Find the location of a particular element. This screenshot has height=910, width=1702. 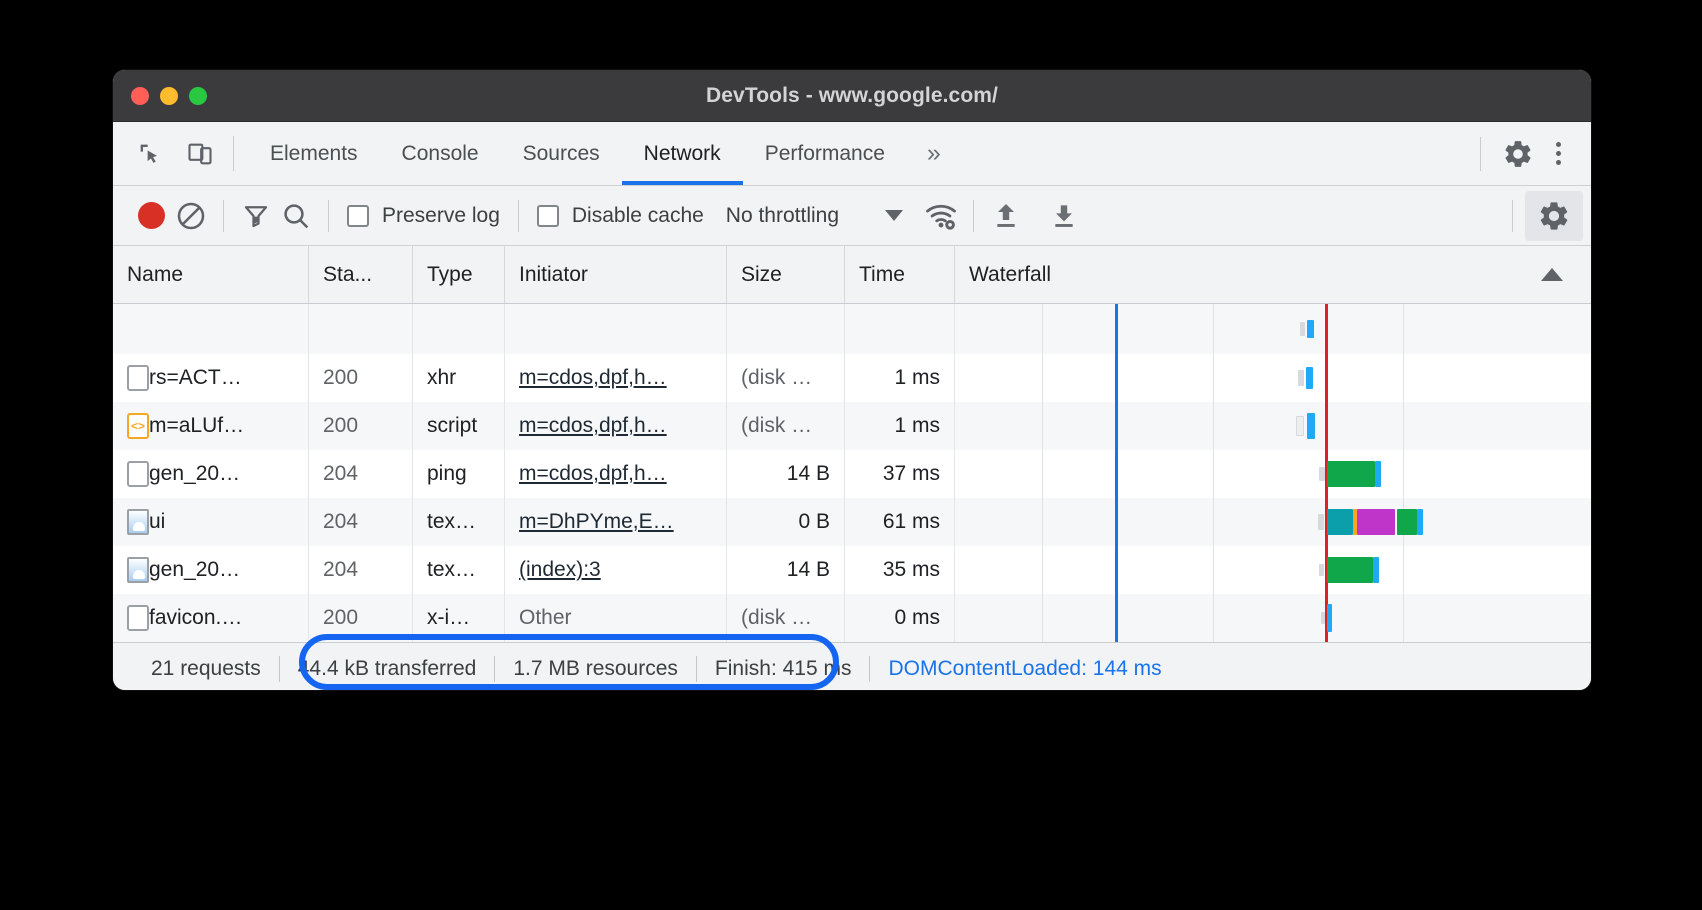

cell-waterfall is located at coordinates (1273, 329).